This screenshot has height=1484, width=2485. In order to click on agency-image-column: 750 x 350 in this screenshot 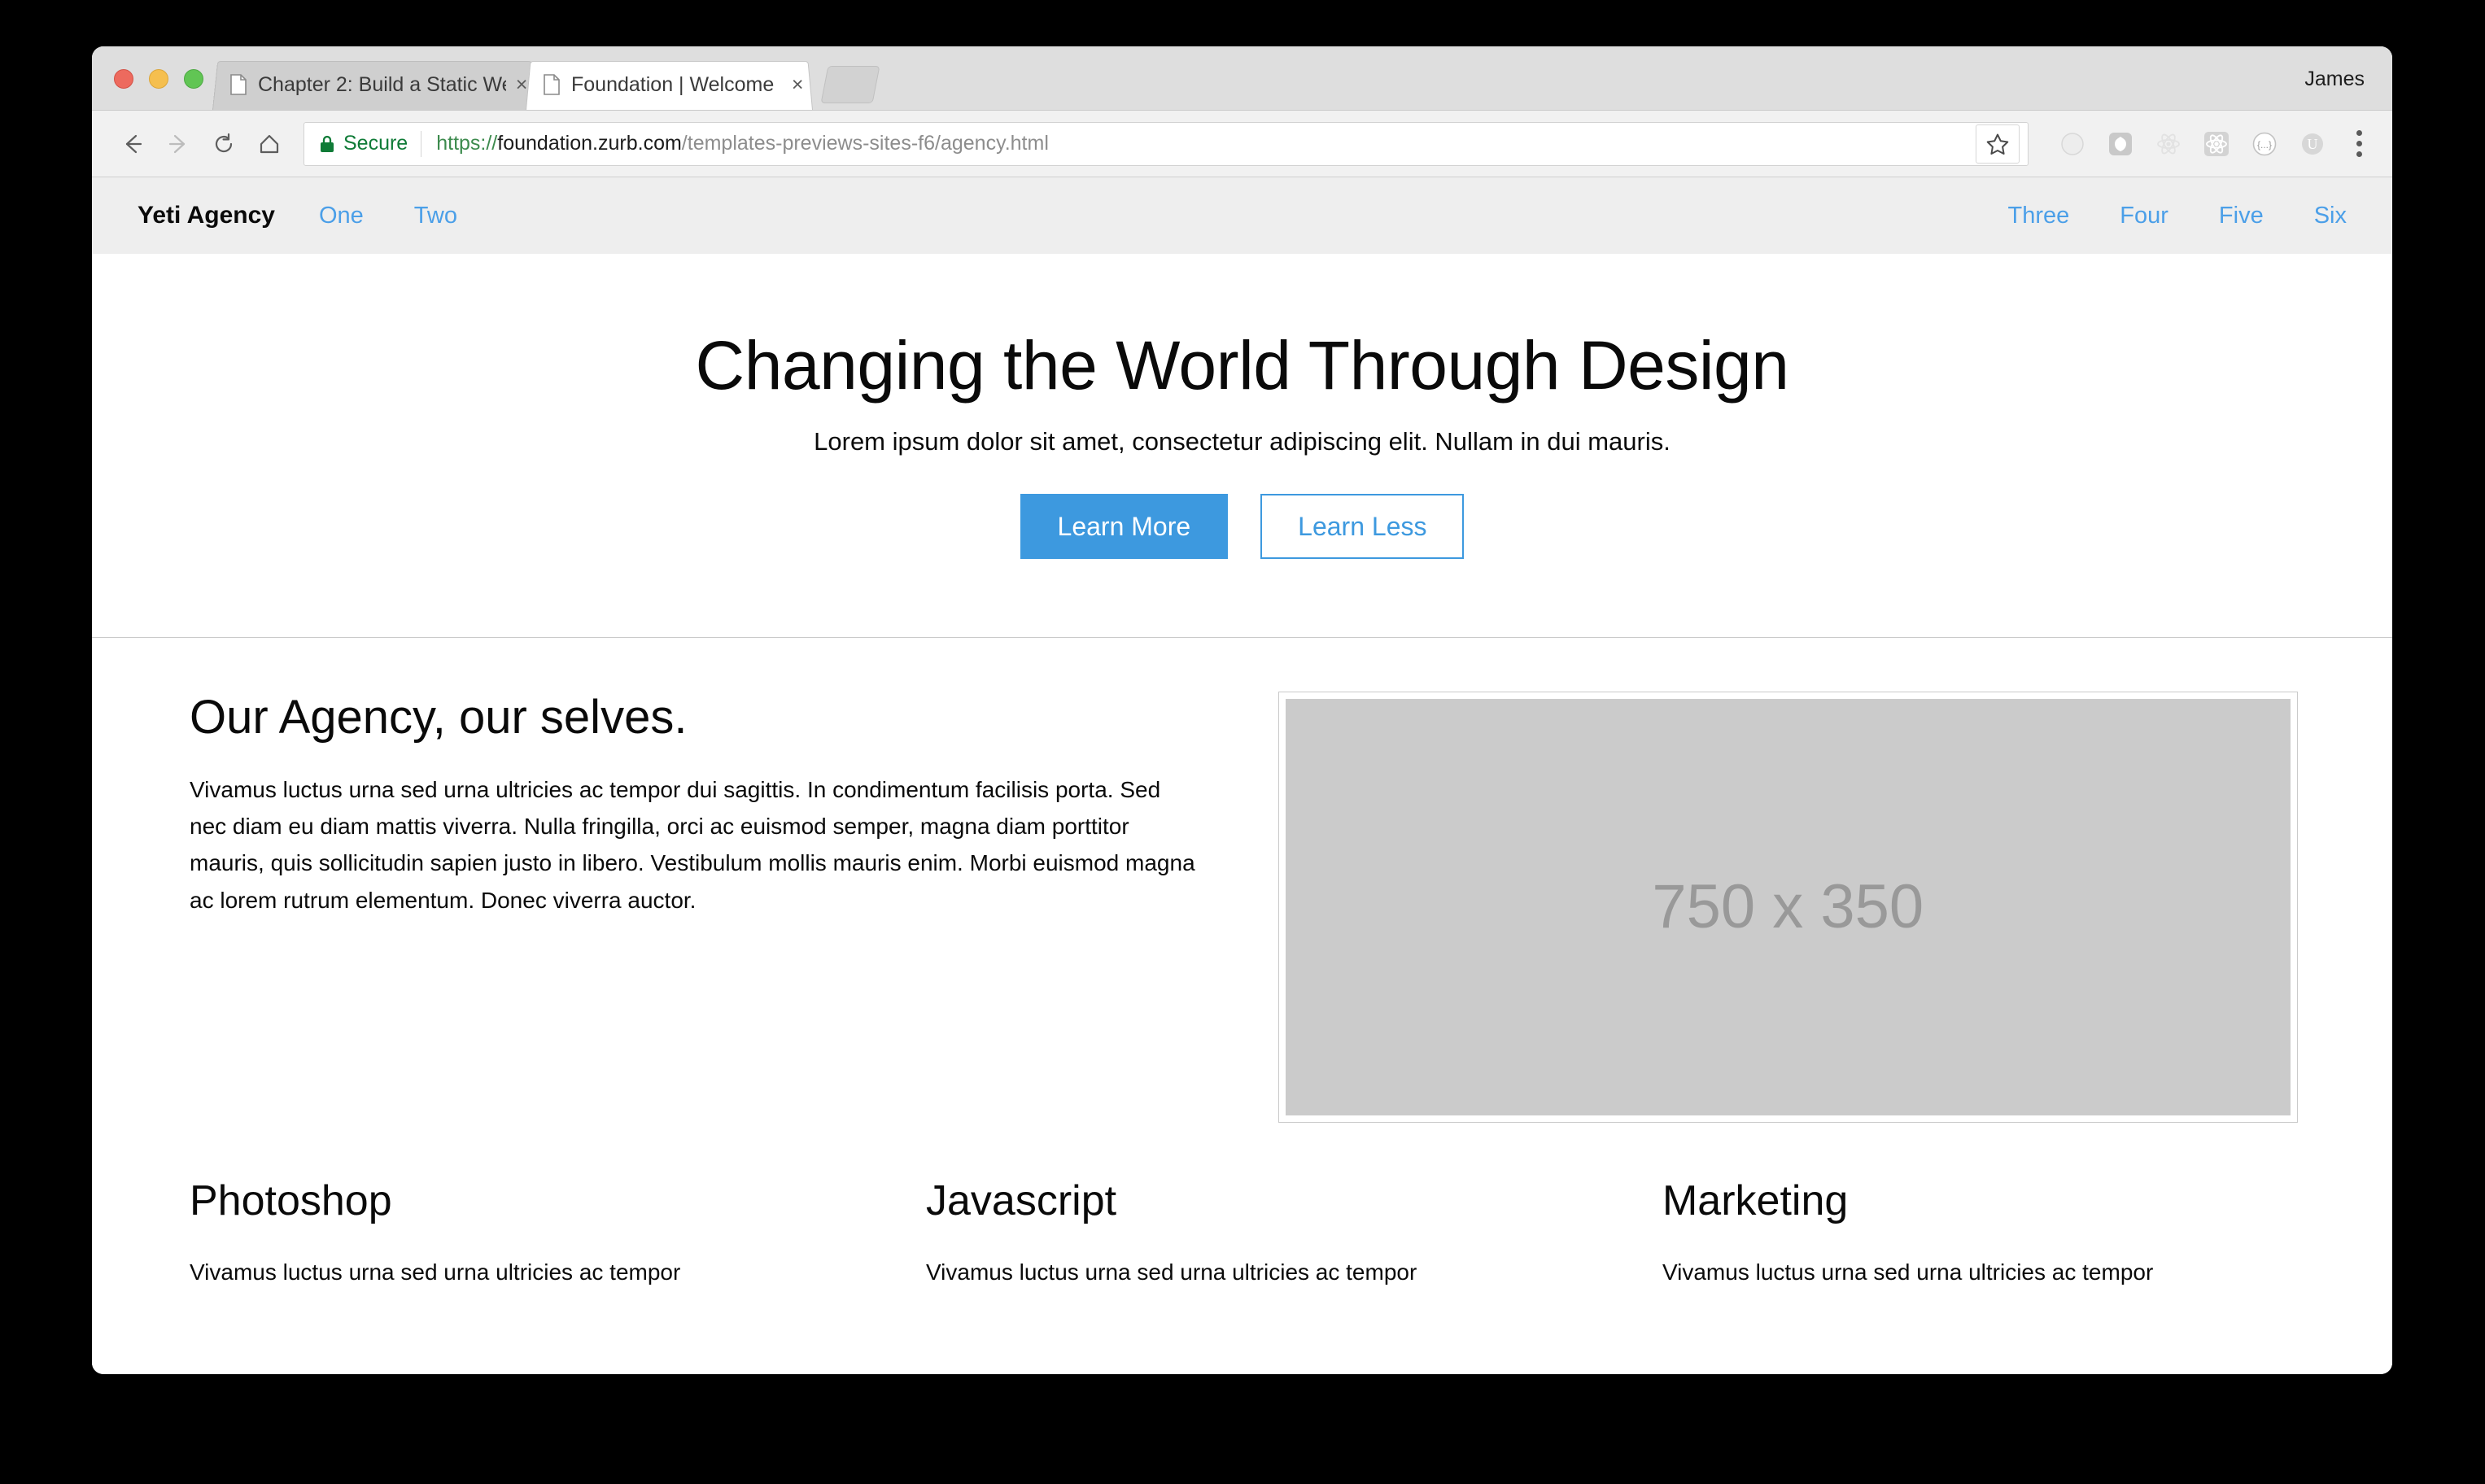, I will do `click(1795, 907)`.